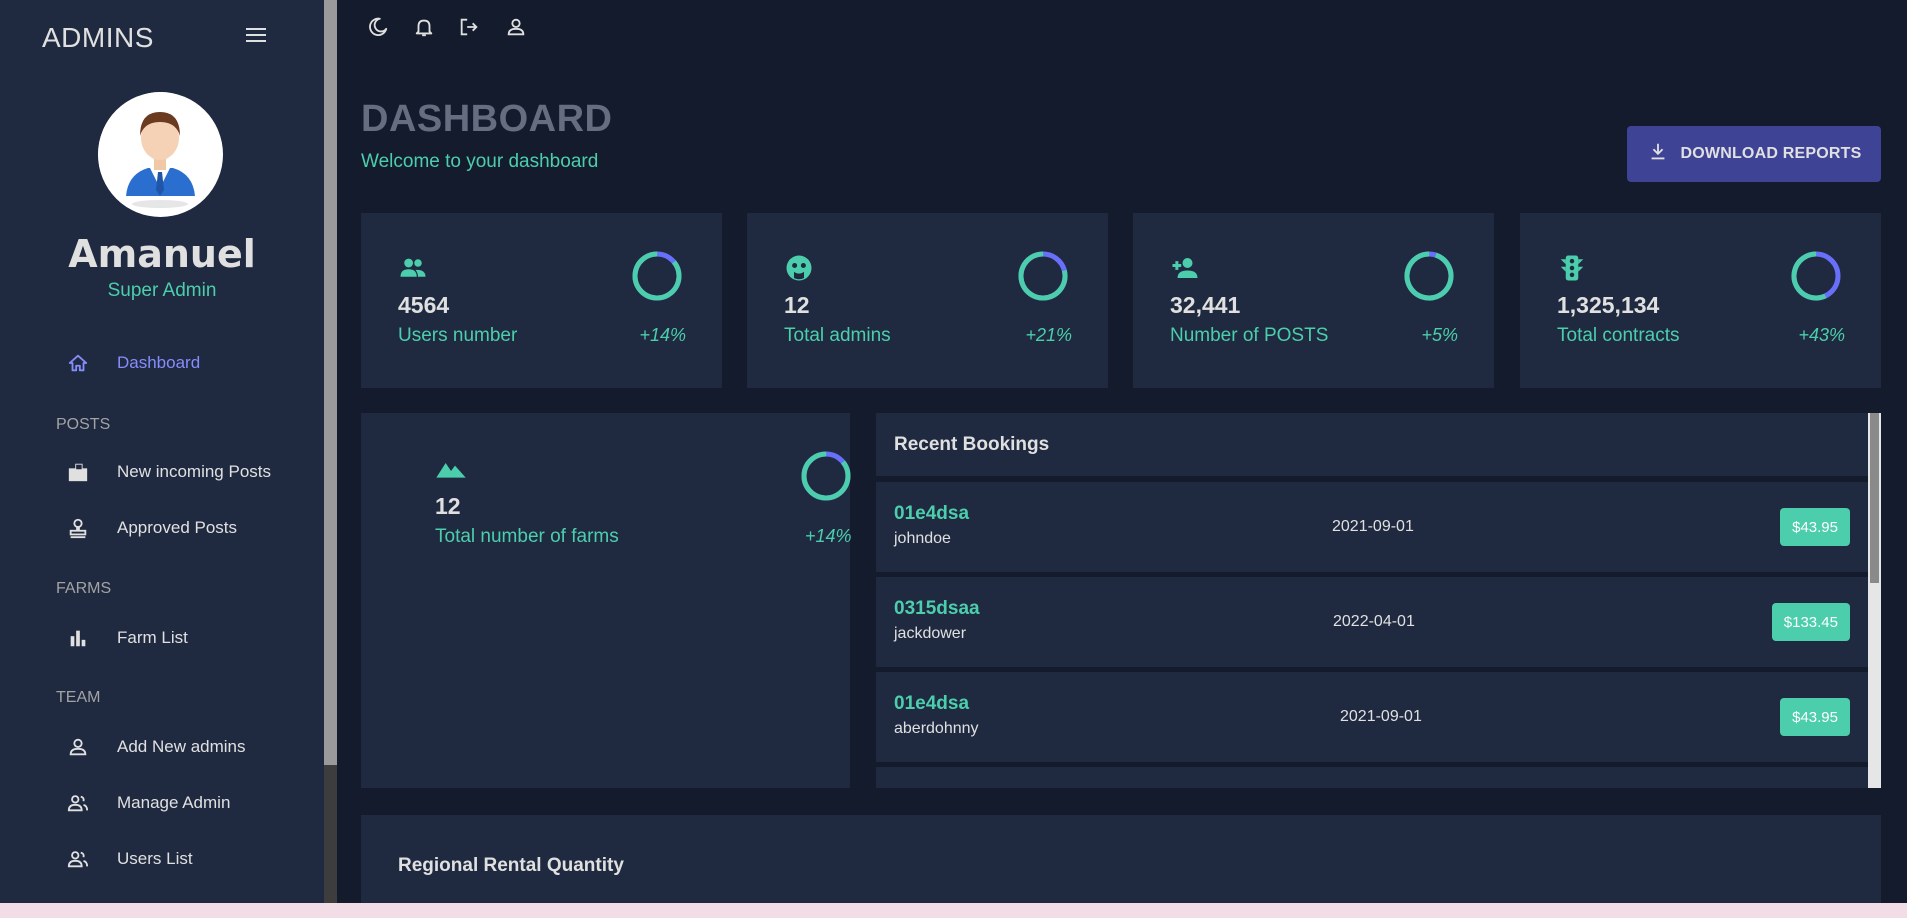  I want to click on inbox-icon, so click(78, 472).